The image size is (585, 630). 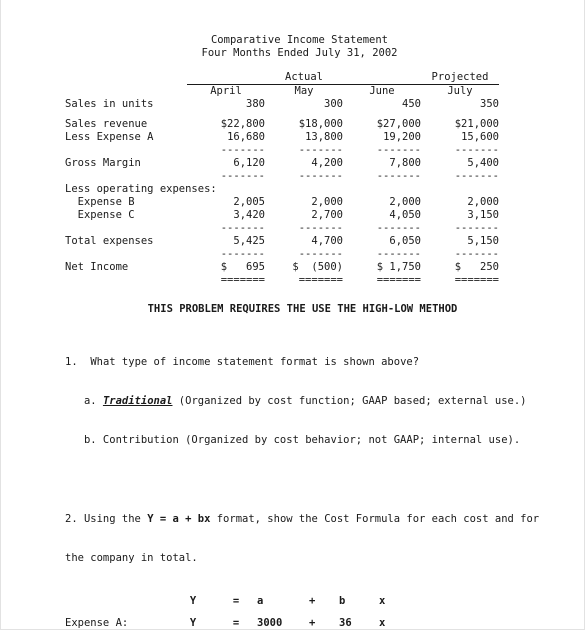 What do you see at coordinates (282, 92) in the screenshot?
I see `table-column-header-row: April May June July` at bounding box center [282, 92].